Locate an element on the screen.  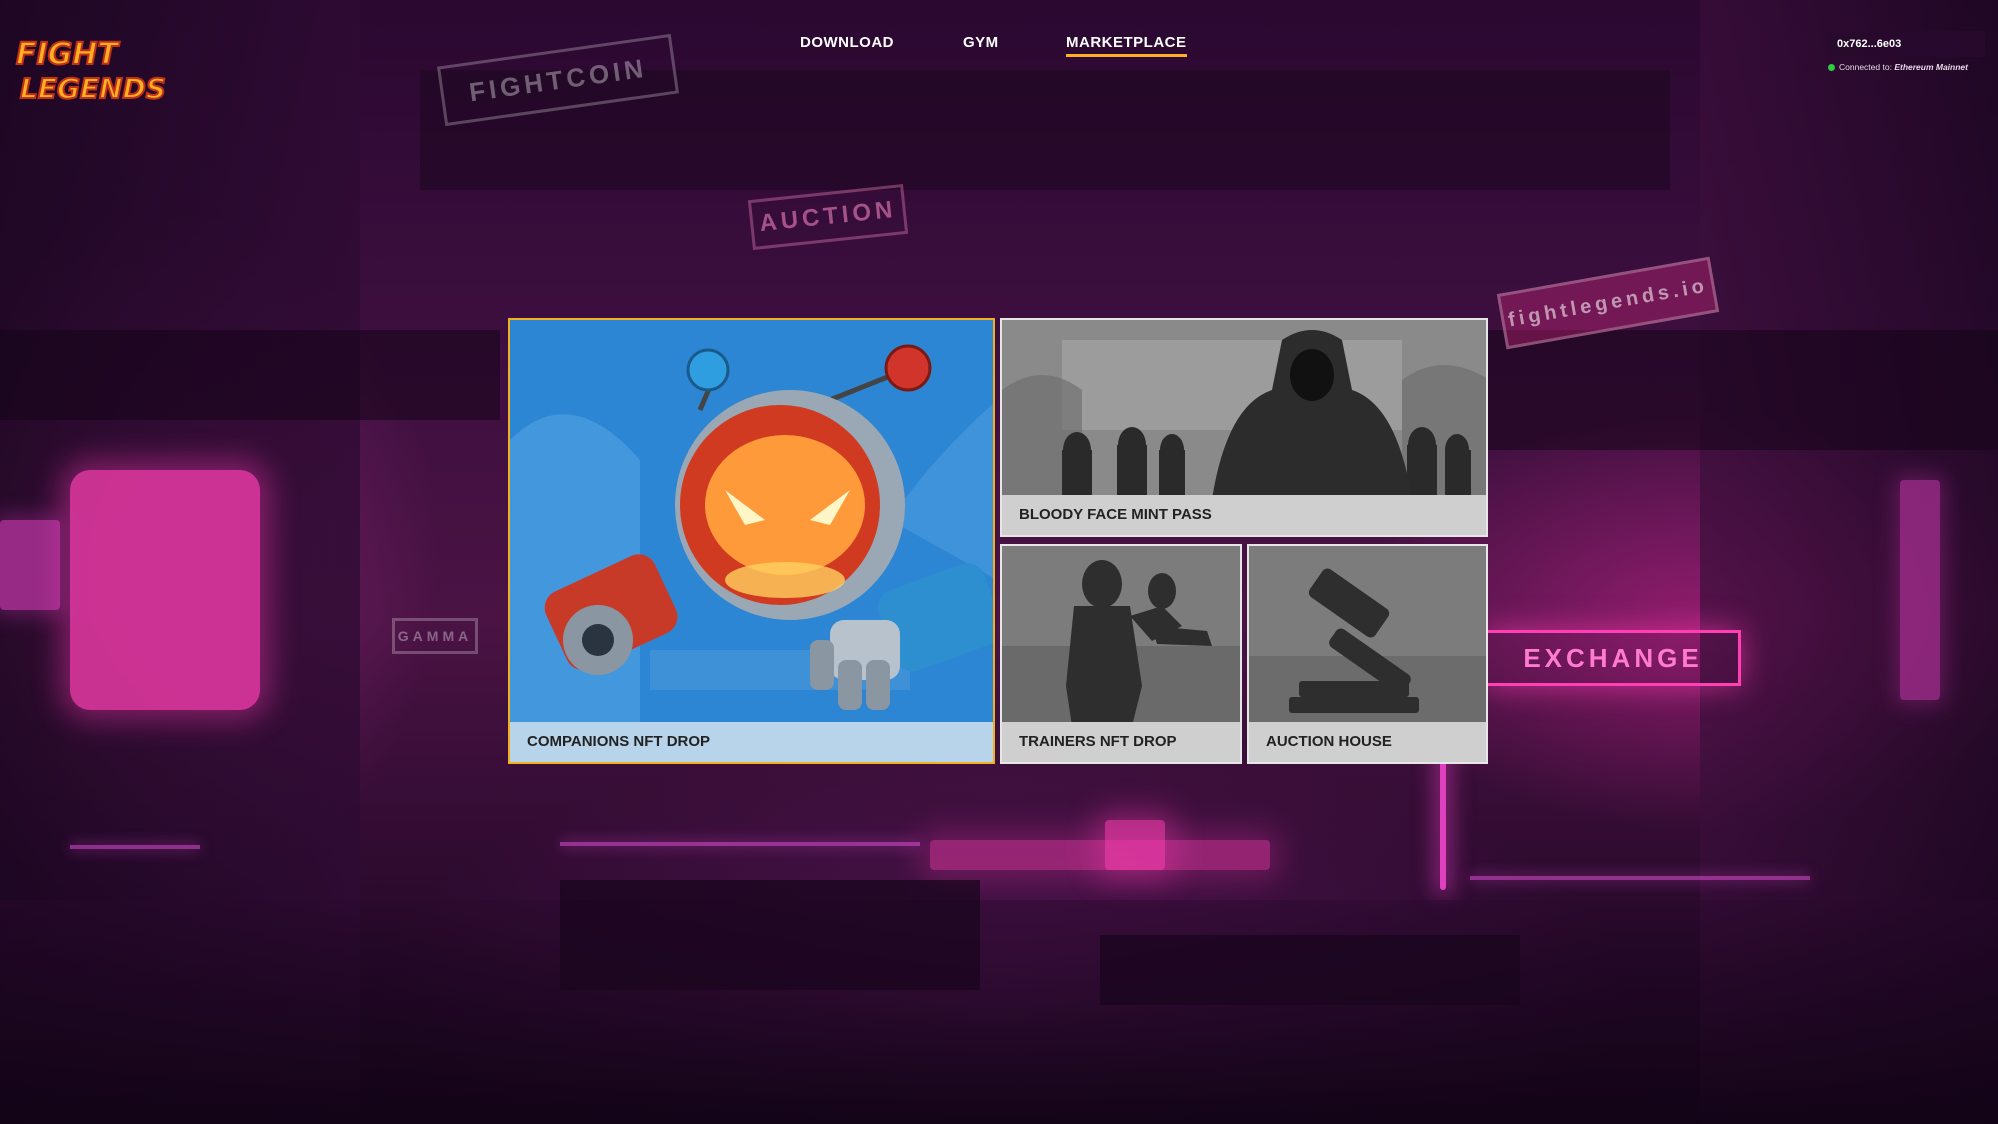
nav-gym: GYM is located at coordinates (981, 42).